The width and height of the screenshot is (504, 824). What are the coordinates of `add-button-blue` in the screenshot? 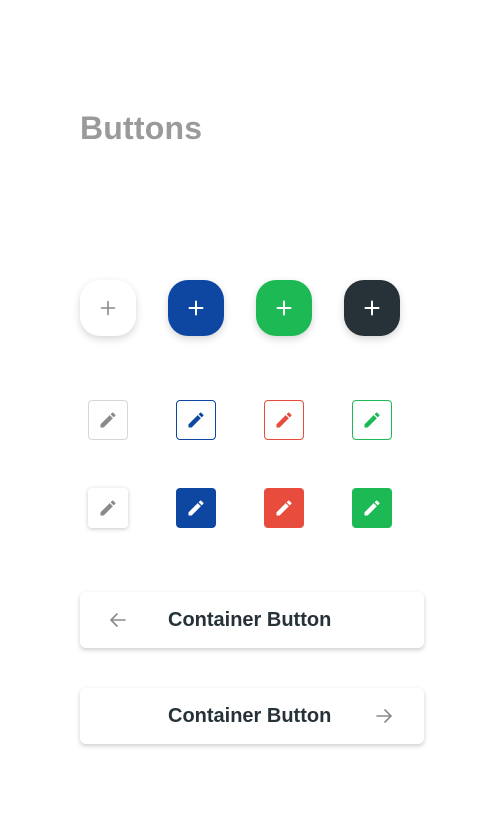 It's located at (196, 308).